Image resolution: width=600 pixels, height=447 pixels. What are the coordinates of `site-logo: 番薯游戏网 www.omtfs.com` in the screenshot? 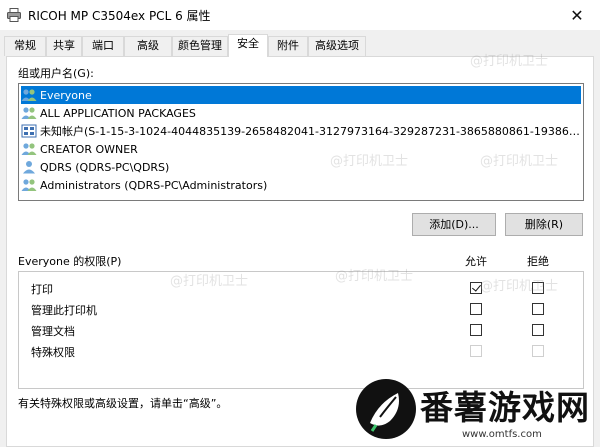 It's located at (475, 411).